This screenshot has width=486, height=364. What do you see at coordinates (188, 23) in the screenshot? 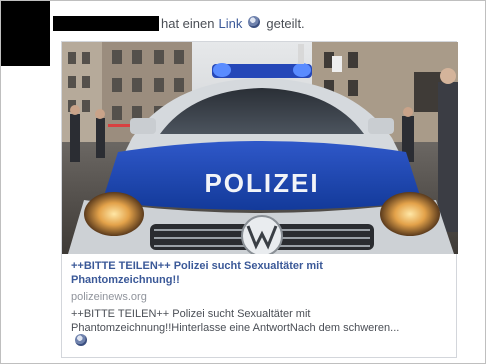
I see `action-prefix: hat einen` at bounding box center [188, 23].